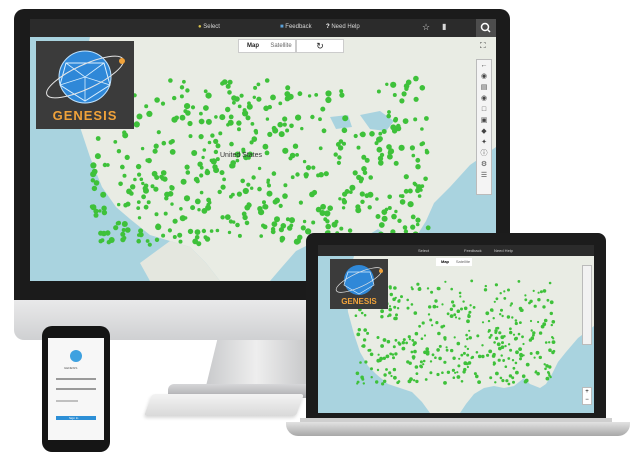 This screenshot has width=634, height=456. What do you see at coordinates (486, 28) in the screenshot?
I see `search-button` at bounding box center [486, 28].